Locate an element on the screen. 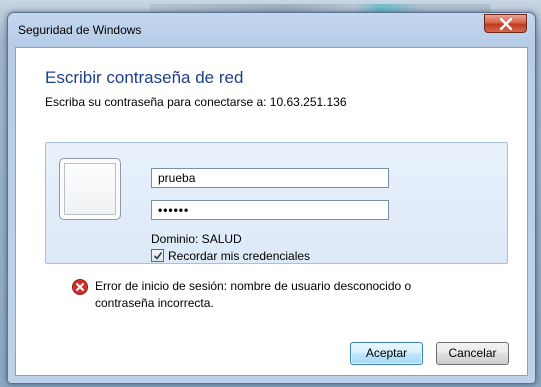 The width and height of the screenshot is (541, 387). username-field: prueba is located at coordinates (270, 178).